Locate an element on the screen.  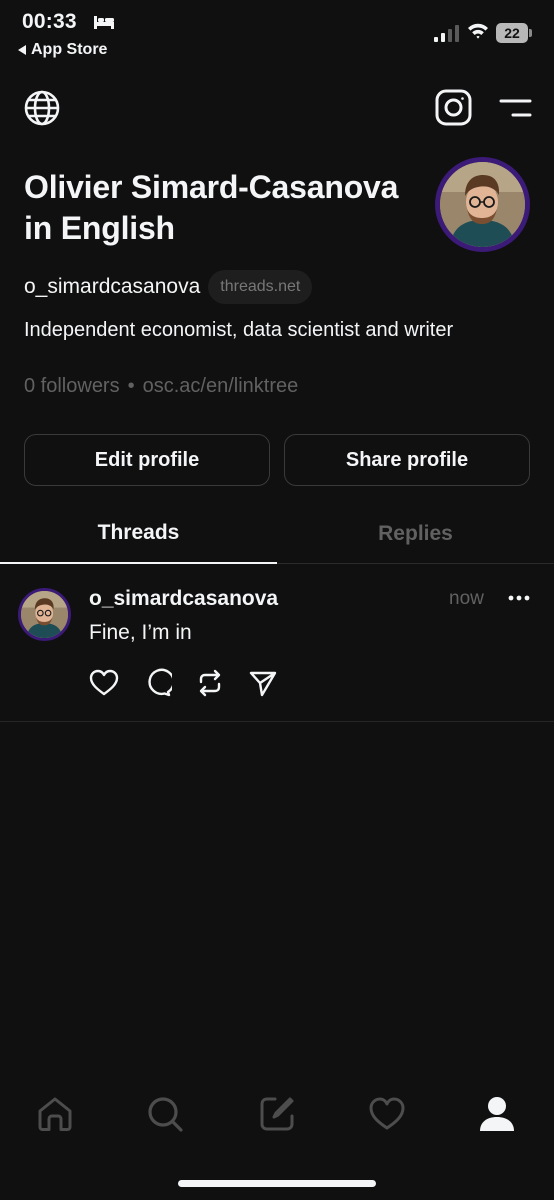
globe-icon is located at coordinates (42, 108).